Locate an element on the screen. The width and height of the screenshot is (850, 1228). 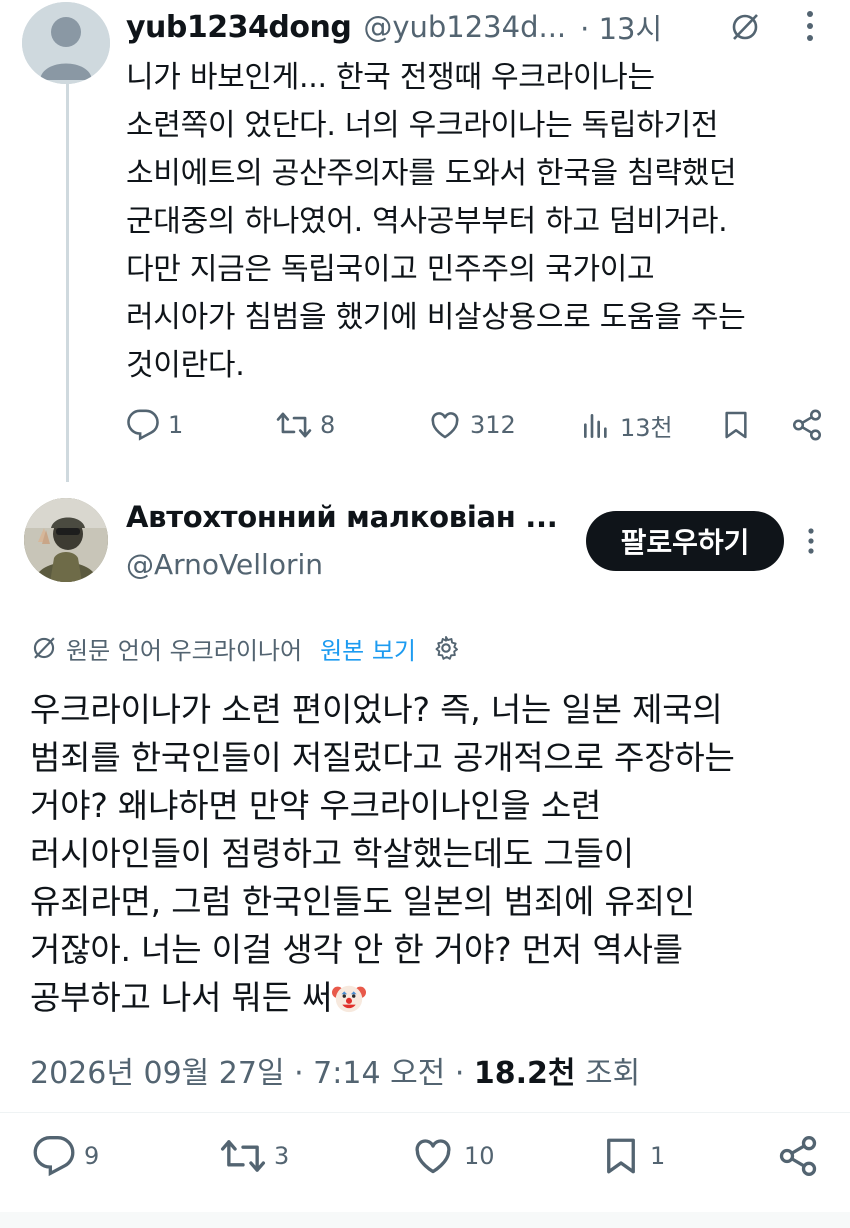
reply-display-name: yub1234dong is located at coordinates (239, 27).